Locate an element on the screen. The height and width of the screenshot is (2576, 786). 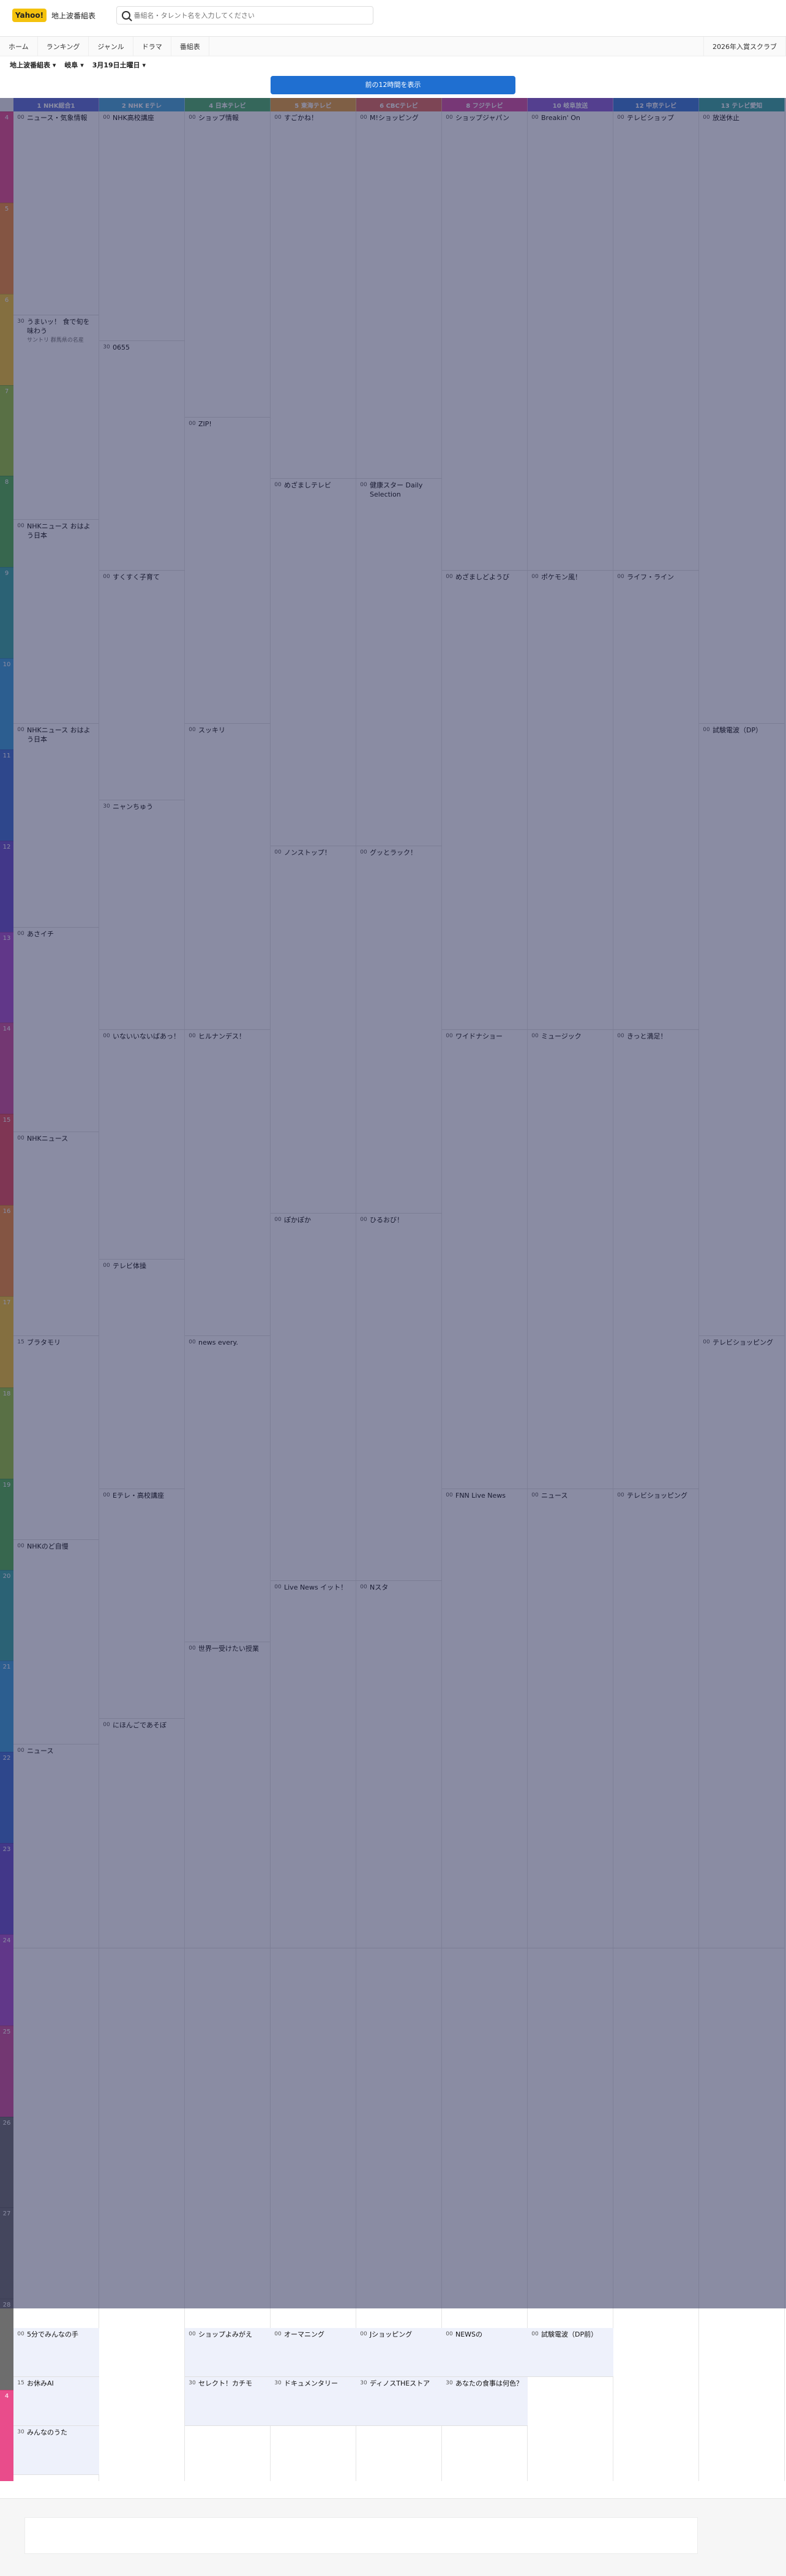
filter-broadcast-type: 地上波番組表 ▾ is located at coordinates (33, 65).